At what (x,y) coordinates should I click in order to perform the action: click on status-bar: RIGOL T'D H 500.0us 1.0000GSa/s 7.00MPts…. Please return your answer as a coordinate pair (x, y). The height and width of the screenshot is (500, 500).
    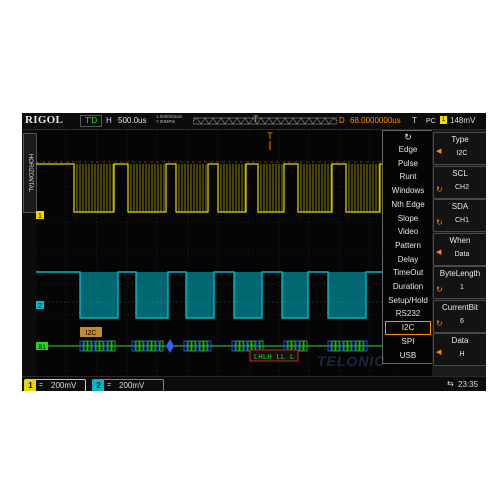
    Looking at the image, I should click on (254, 121).